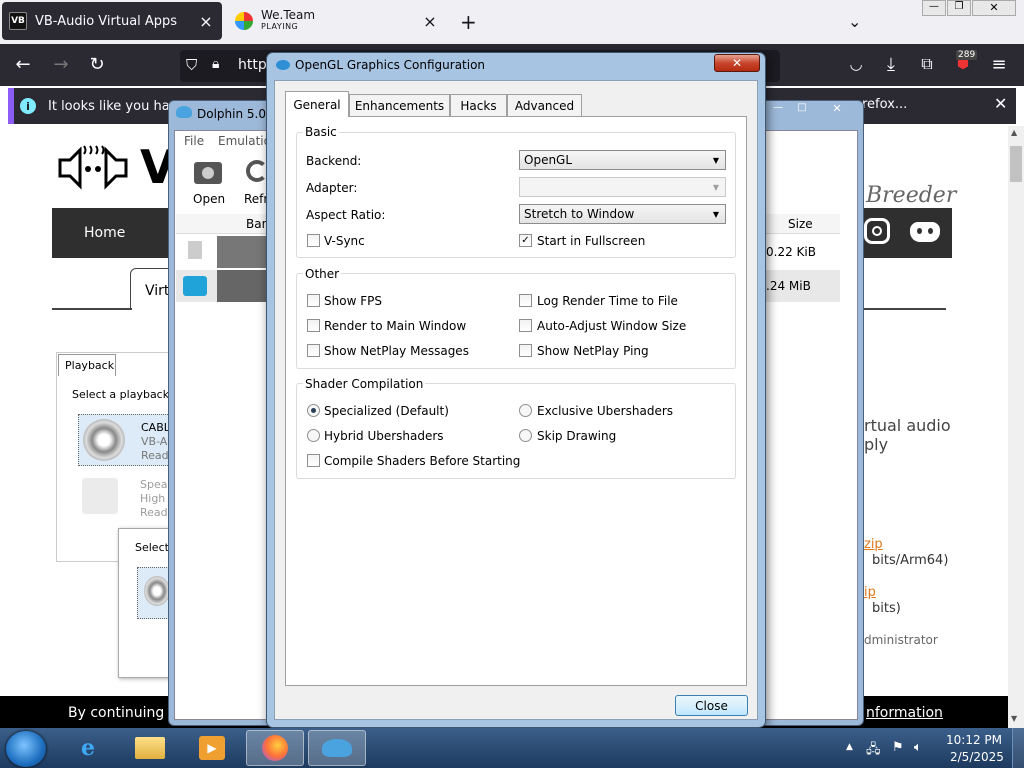 The image size is (1024, 768). What do you see at coordinates (478, 105) in the screenshot?
I see `tab-hacks: Hacks` at bounding box center [478, 105].